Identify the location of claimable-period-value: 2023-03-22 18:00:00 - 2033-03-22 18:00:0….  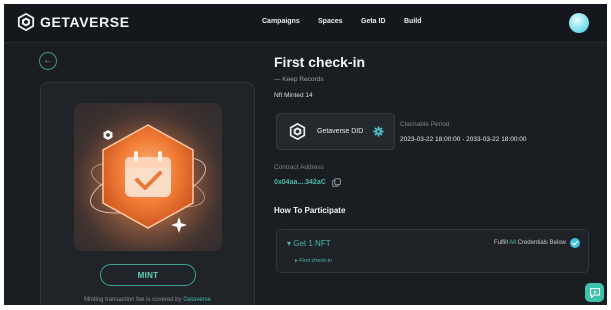
(463, 139).